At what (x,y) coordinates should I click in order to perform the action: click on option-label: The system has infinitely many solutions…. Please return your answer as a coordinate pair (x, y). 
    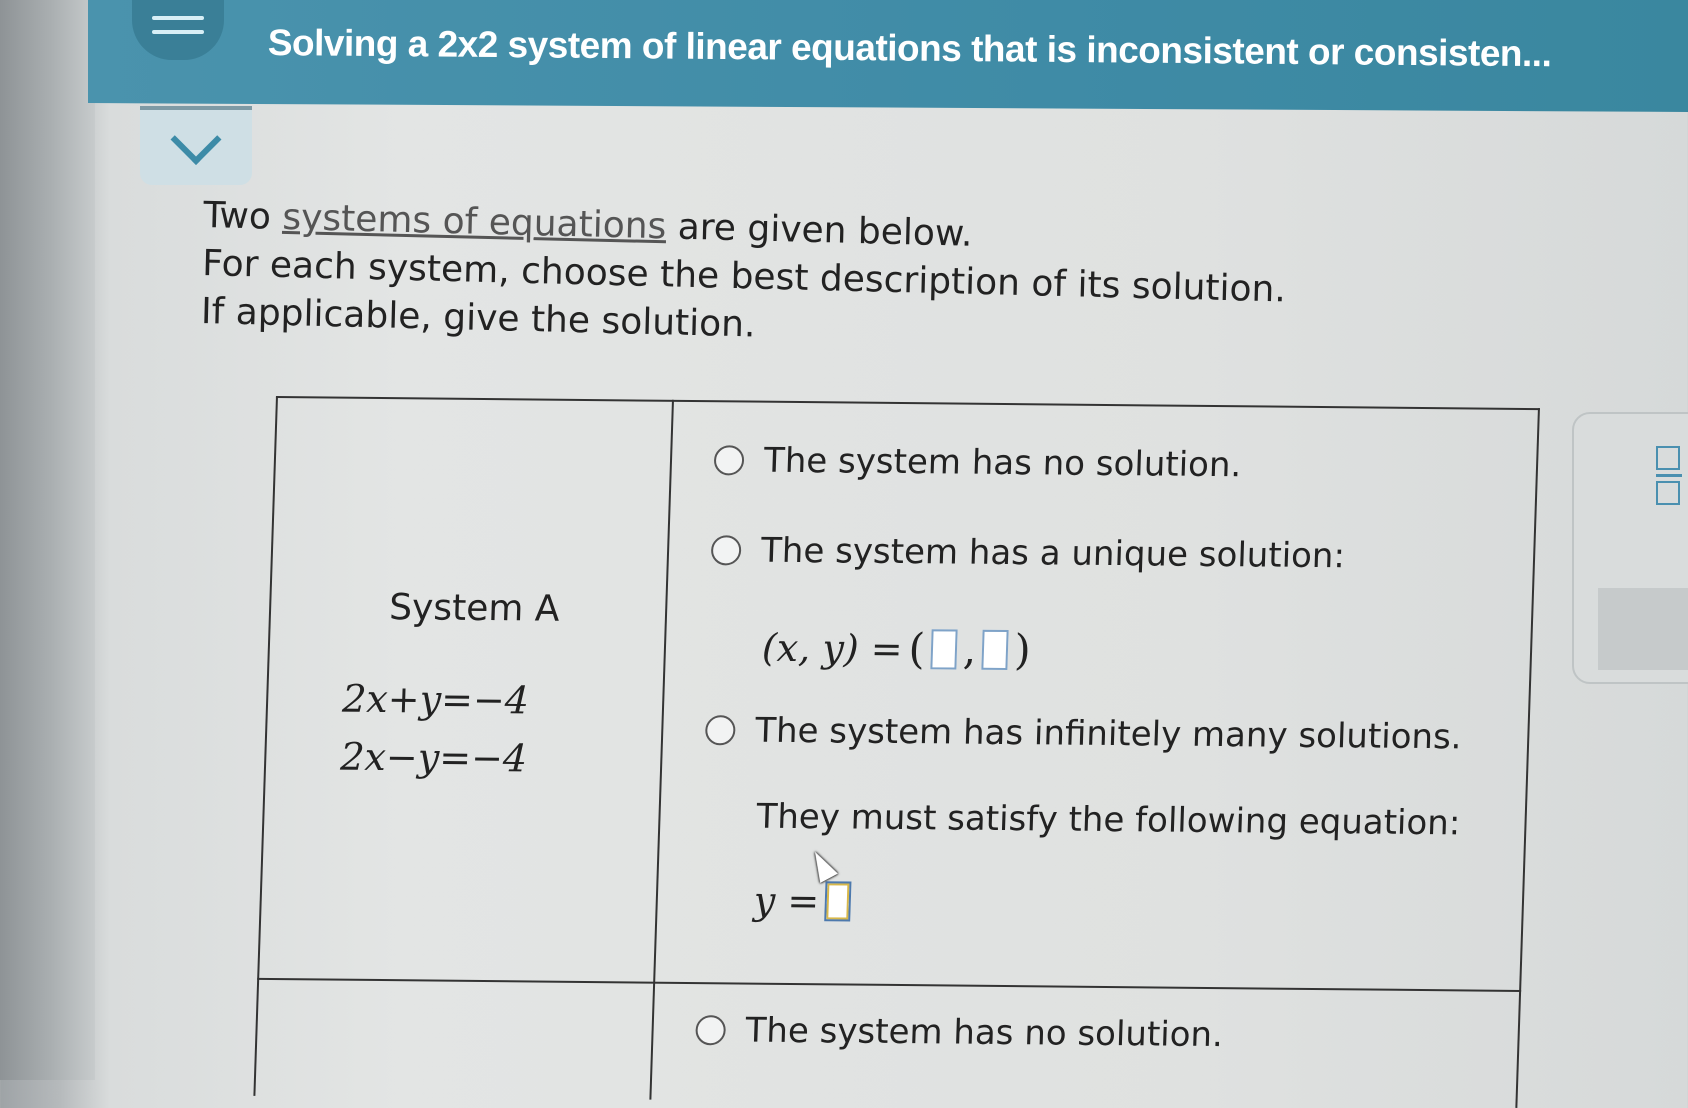
    Looking at the image, I should click on (1108, 734).